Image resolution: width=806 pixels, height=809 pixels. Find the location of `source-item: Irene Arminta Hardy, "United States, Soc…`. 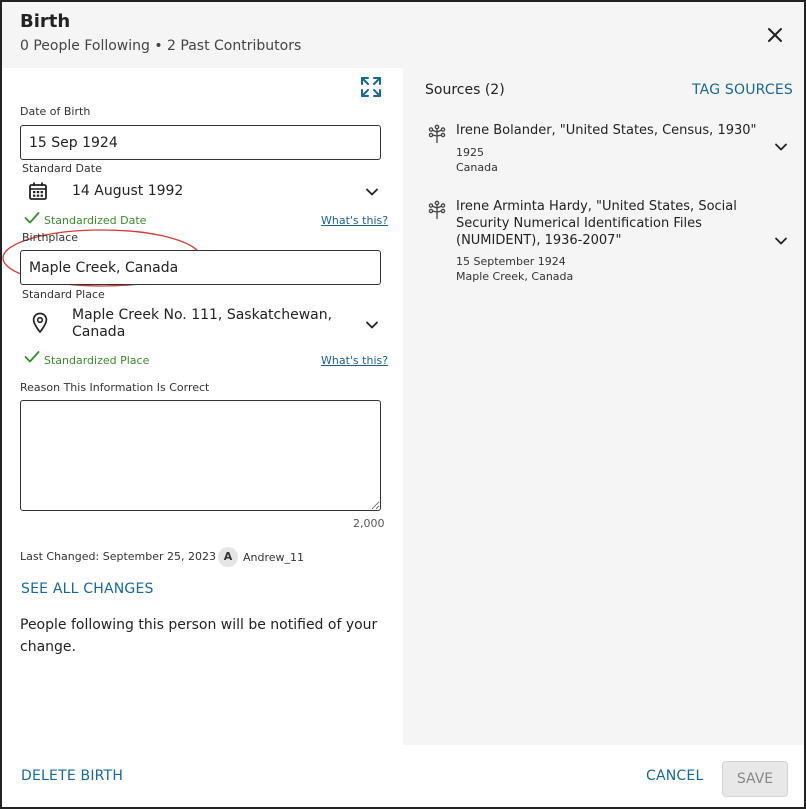

source-item: Irene Arminta Hardy, "United States, Soc… is located at coordinates (606, 243).